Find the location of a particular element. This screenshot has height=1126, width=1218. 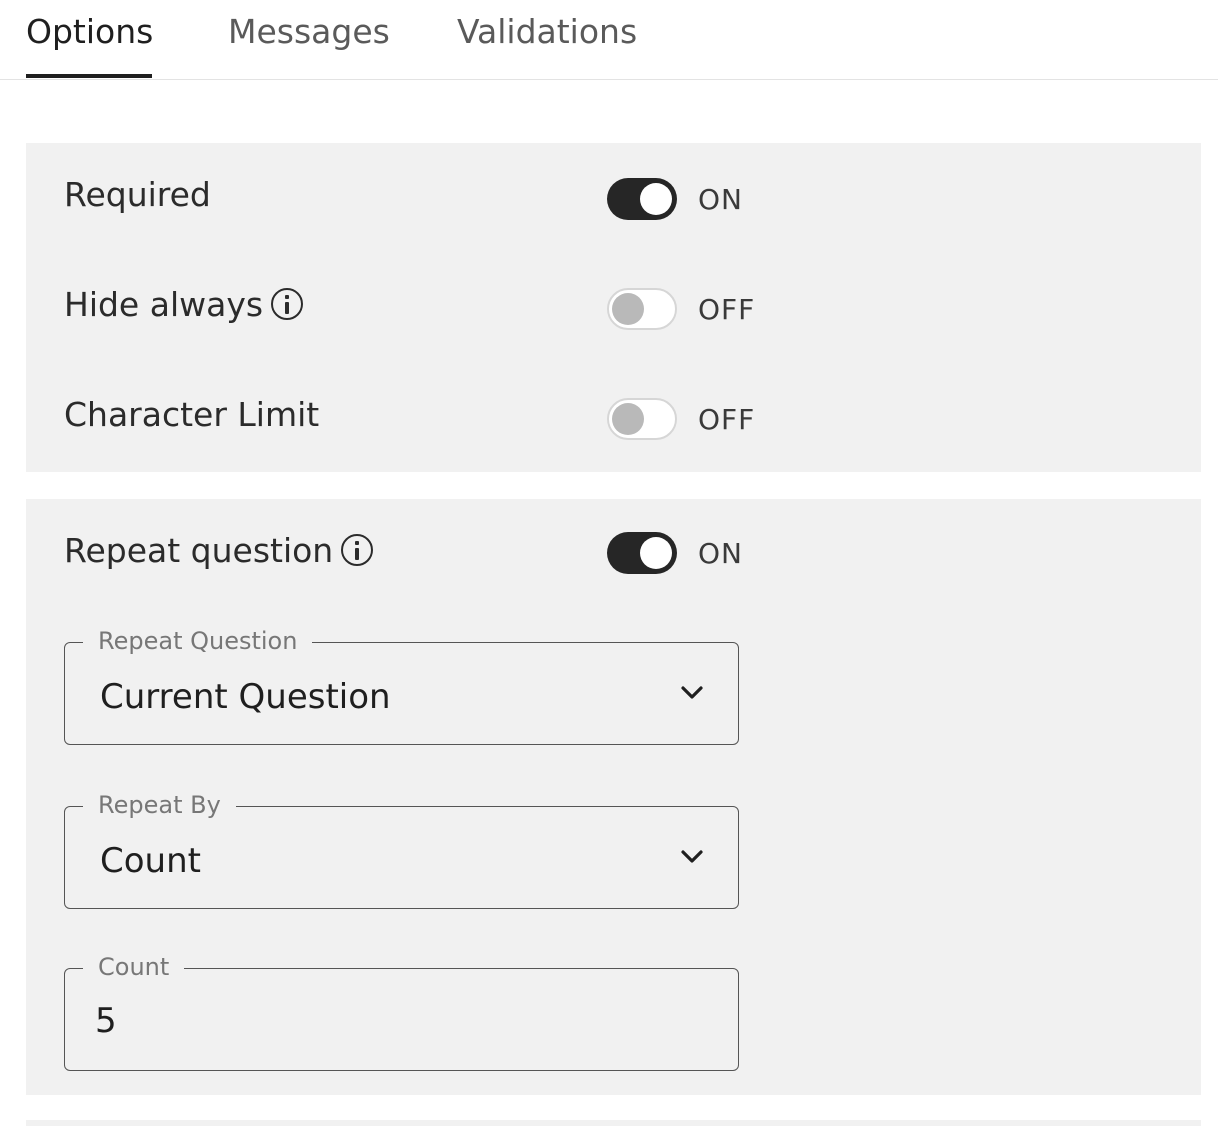

repeat-question-label: Repeat question is located at coordinates (219, 551).